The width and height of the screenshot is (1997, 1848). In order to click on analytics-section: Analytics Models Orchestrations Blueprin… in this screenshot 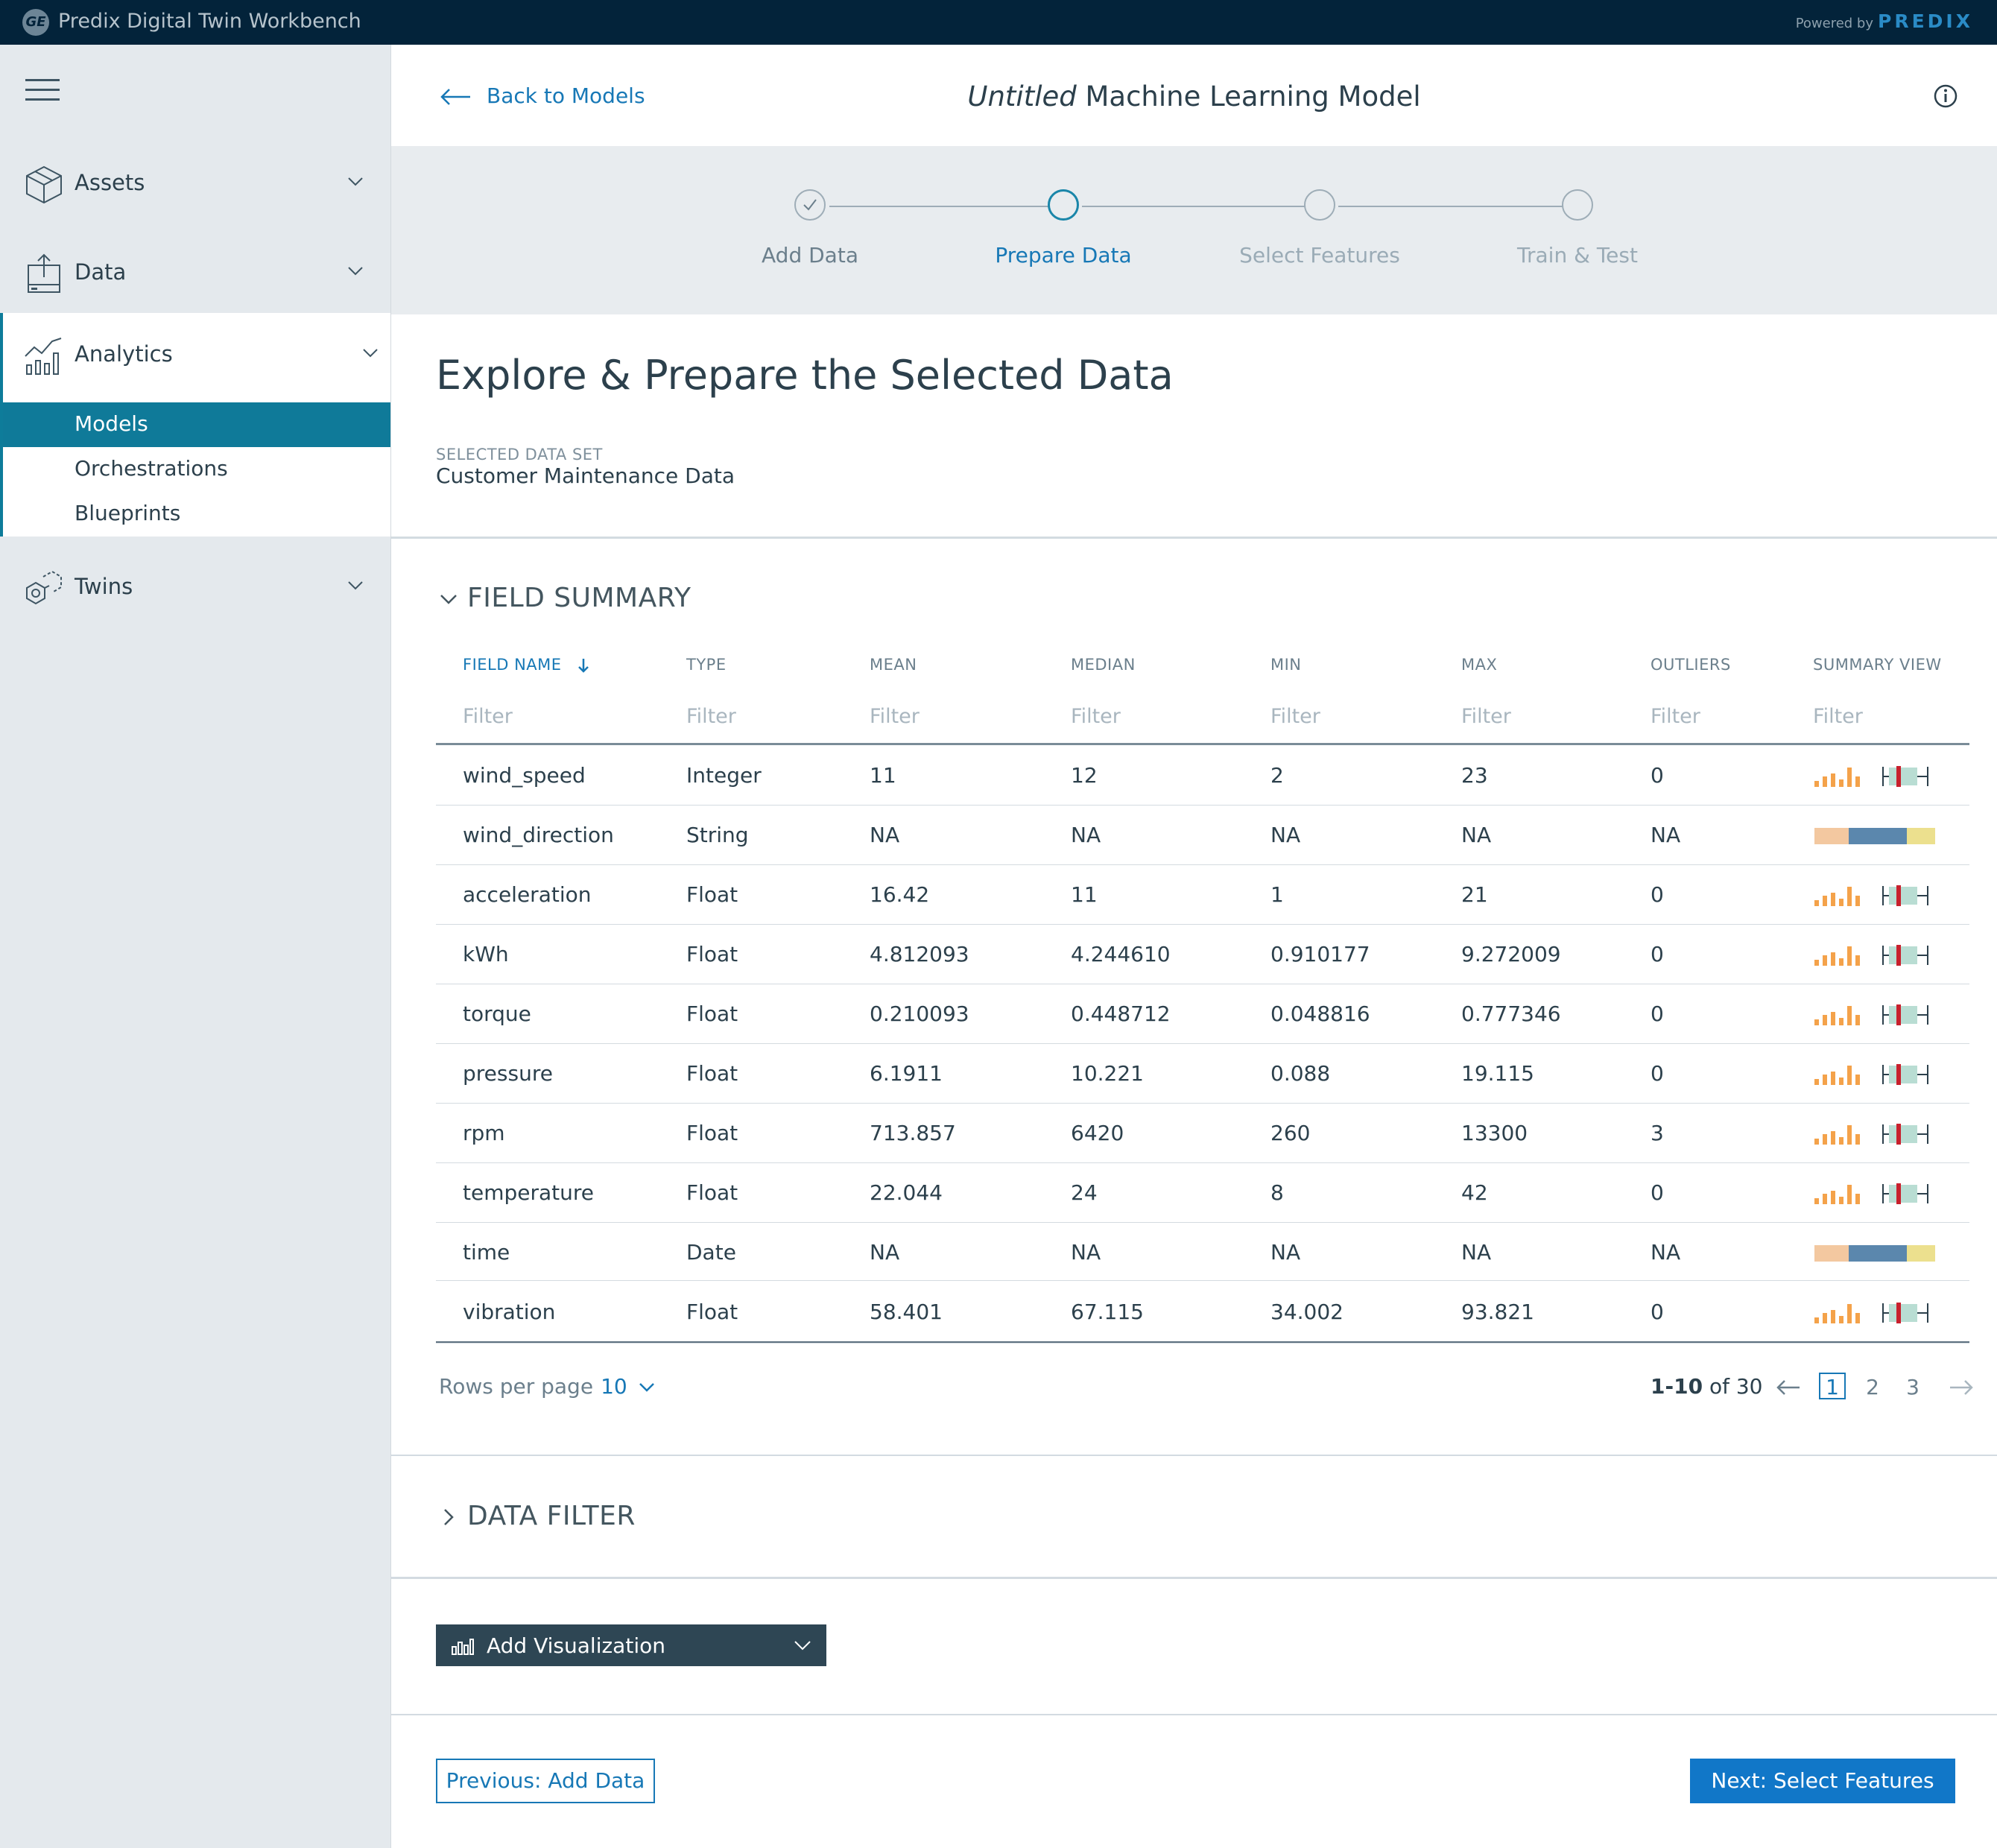, I will do `click(195, 425)`.